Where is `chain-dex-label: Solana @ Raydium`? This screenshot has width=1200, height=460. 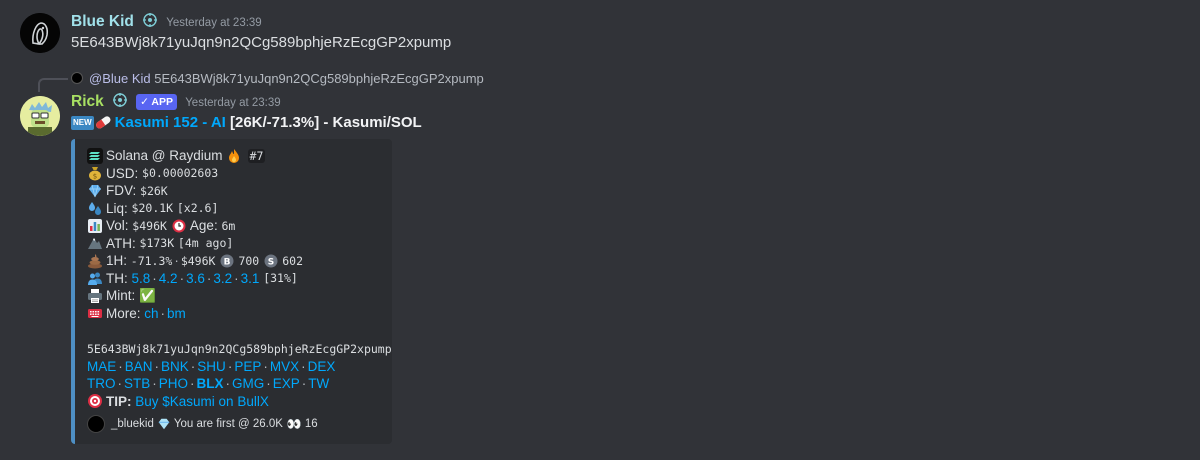
chain-dex-label: Solana @ Raydium is located at coordinates (164, 156).